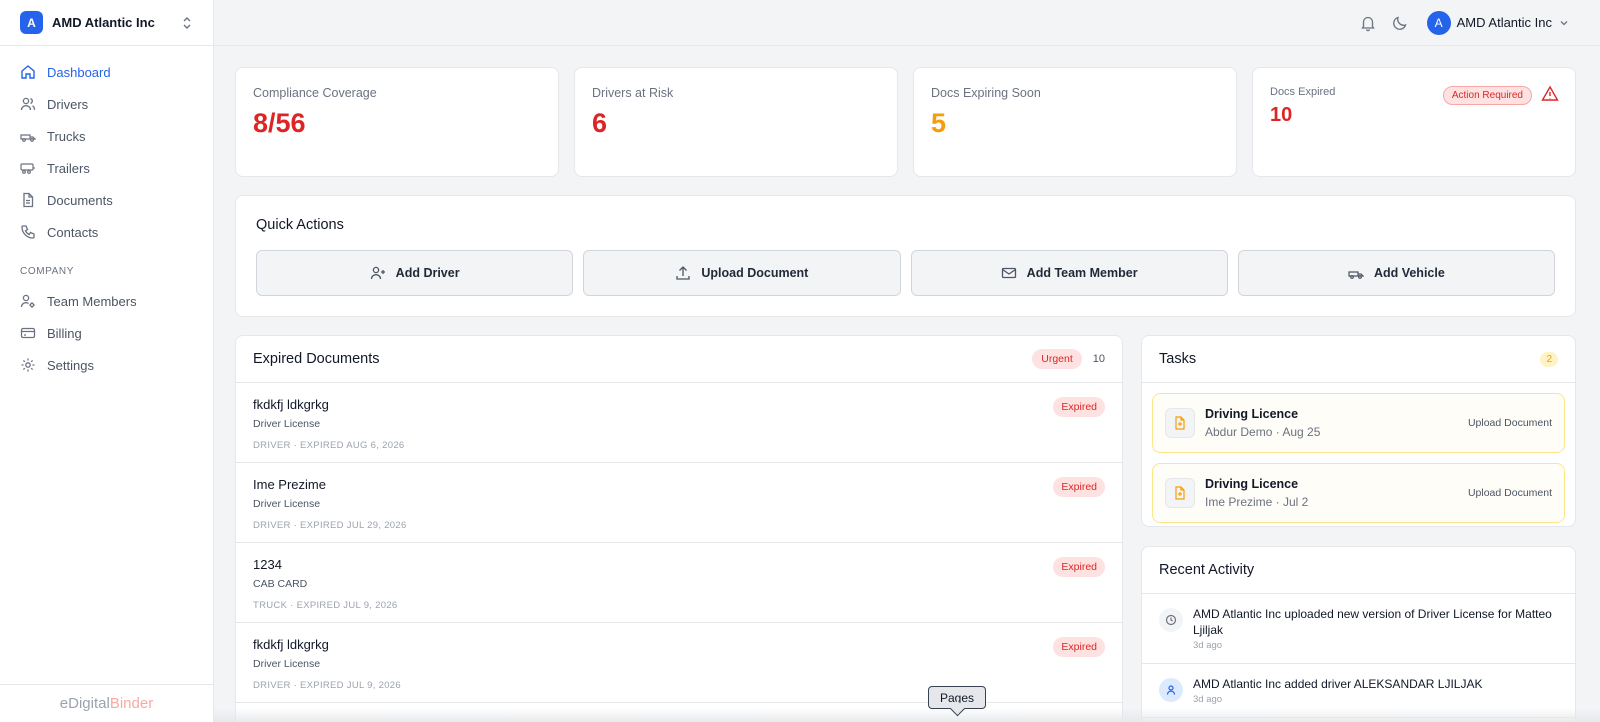  I want to click on stat-value: 6, so click(600, 123).